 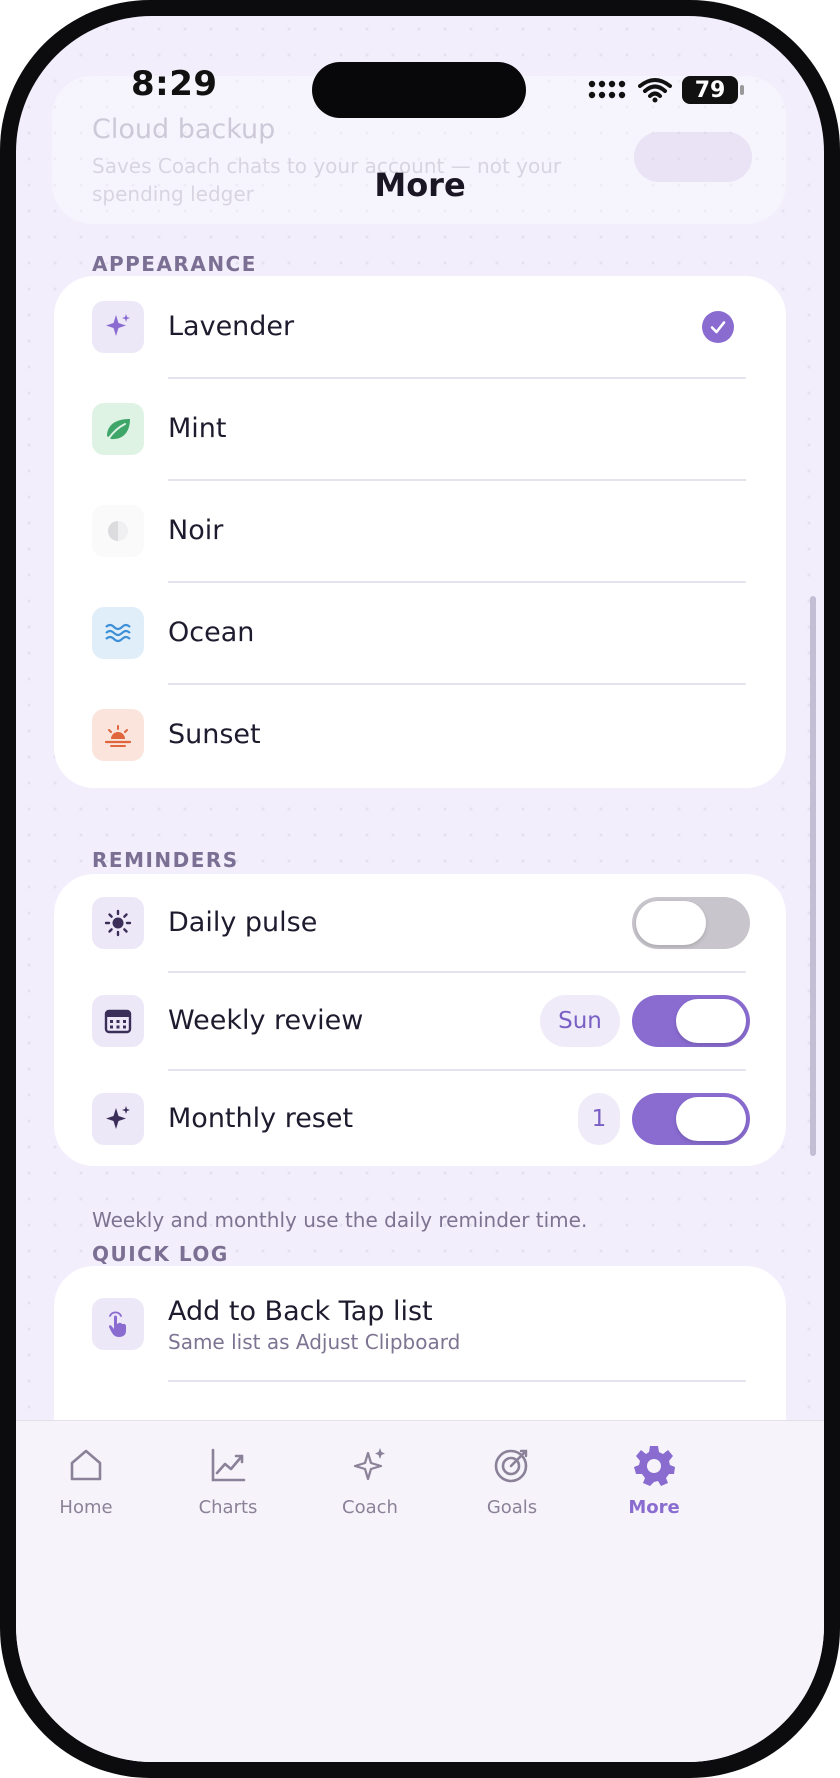 I want to click on back-tap-label: Add to Back Tap list, so click(x=300, y=1311).